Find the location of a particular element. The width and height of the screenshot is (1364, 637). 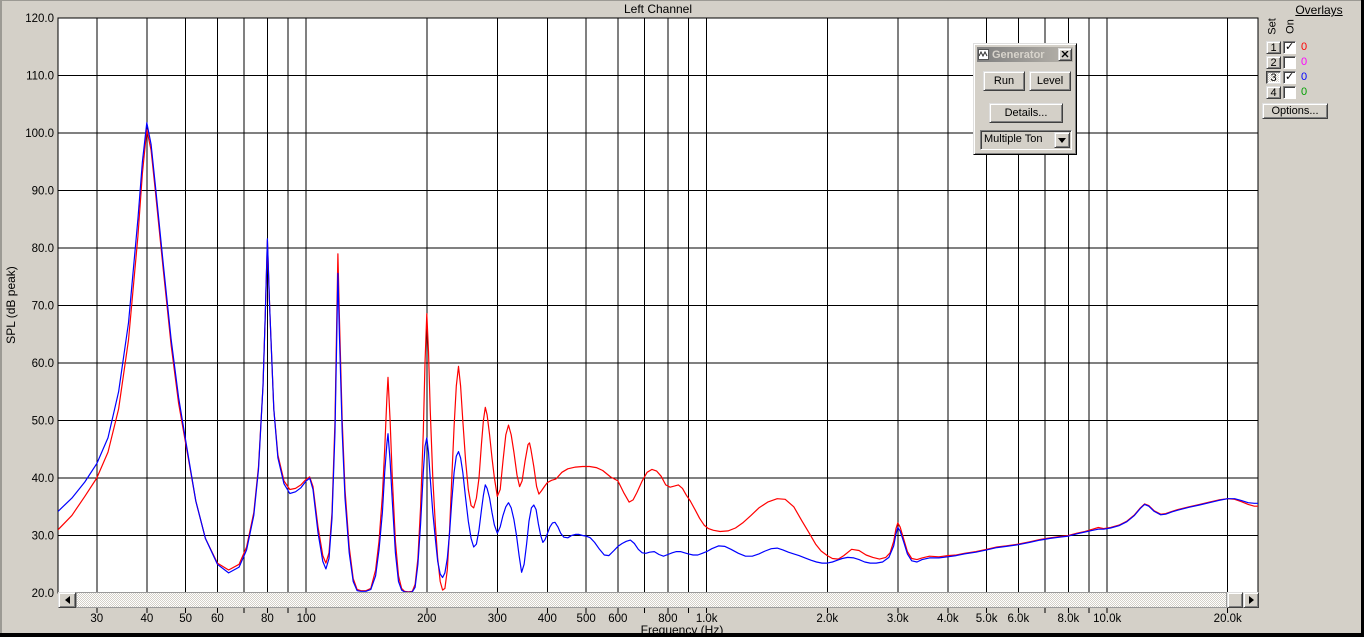

overlay-set-button-2: 2 is located at coordinates (1273, 62).